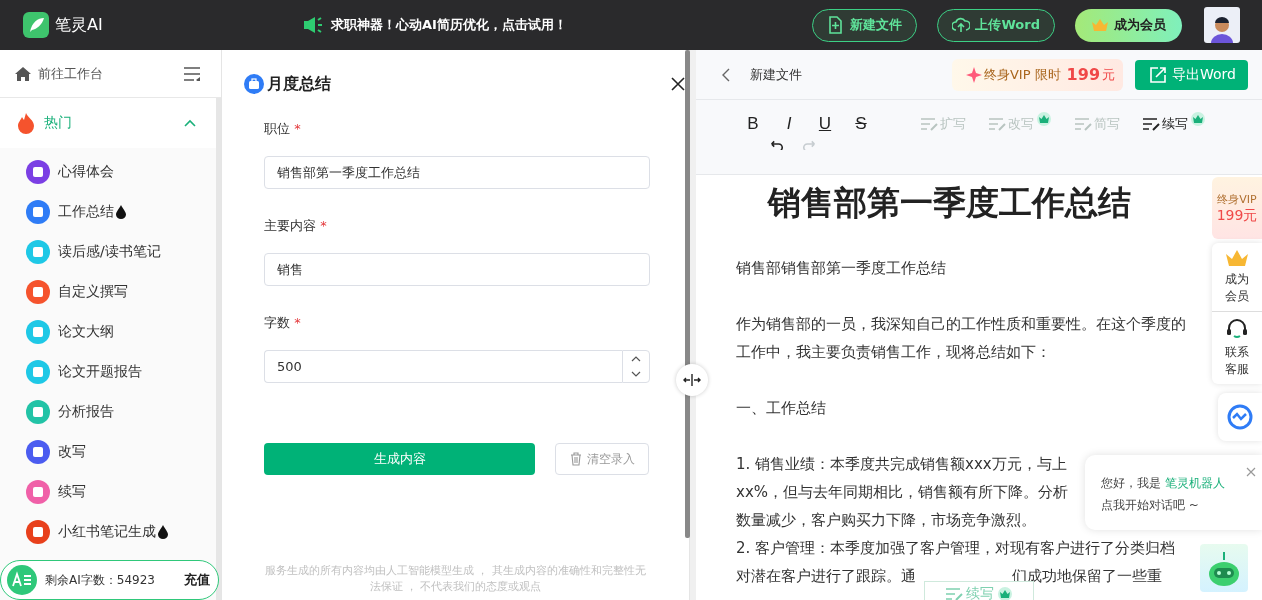 This screenshot has width=1262, height=600. What do you see at coordinates (1158, 74) in the screenshot?
I see `export-icon` at bounding box center [1158, 74].